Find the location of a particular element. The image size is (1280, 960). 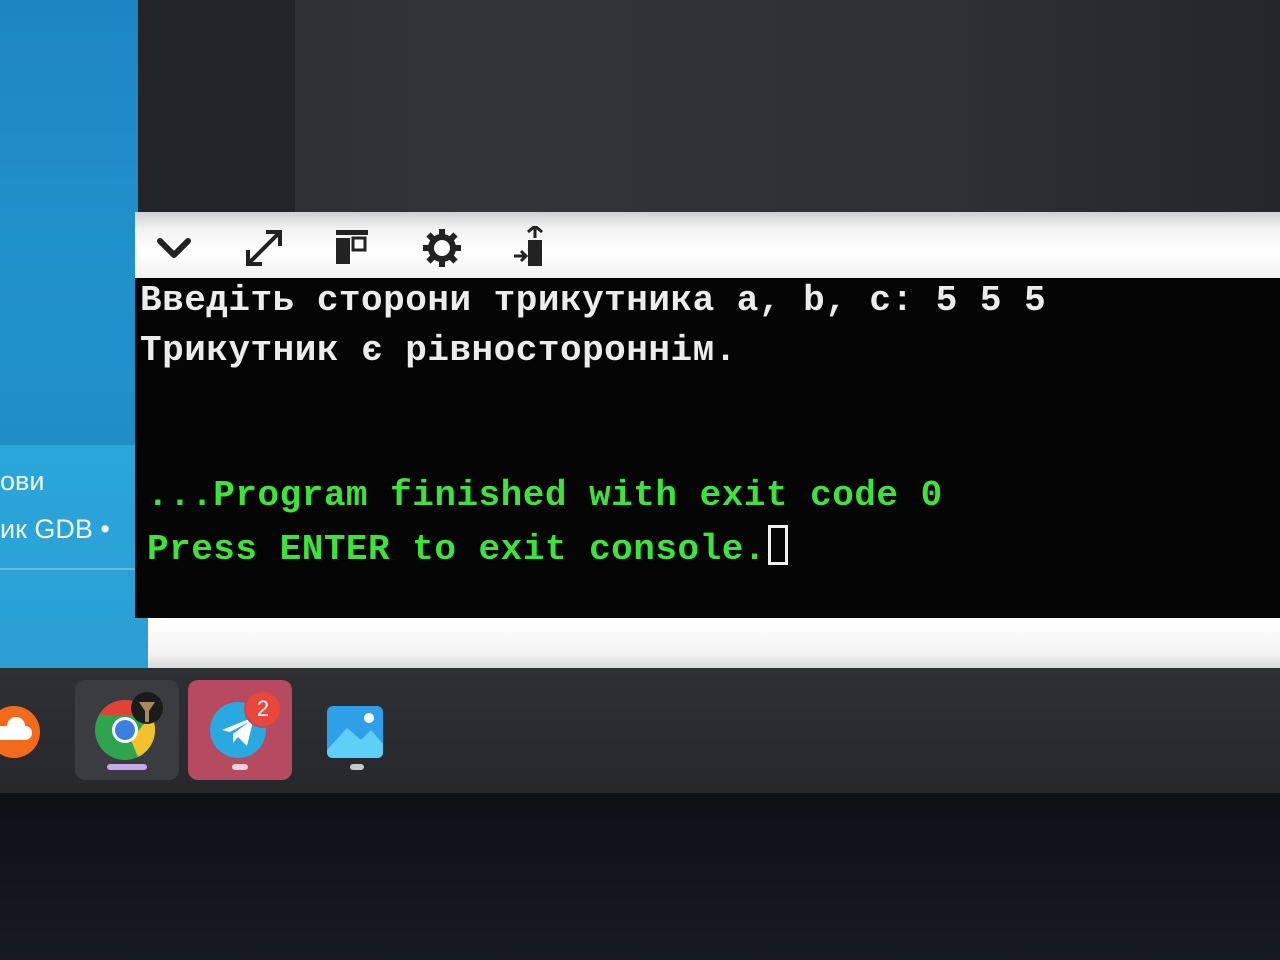

expand-icon is located at coordinates (264, 248).